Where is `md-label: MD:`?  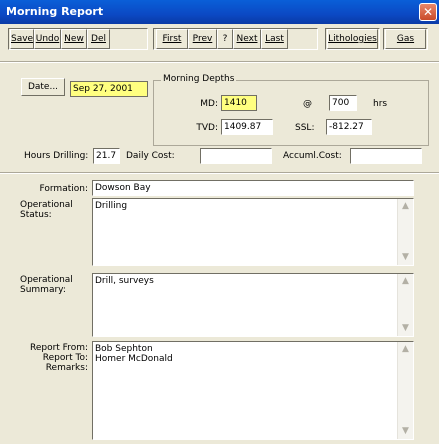 md-label: MD: is located at coordinates (209, 104).